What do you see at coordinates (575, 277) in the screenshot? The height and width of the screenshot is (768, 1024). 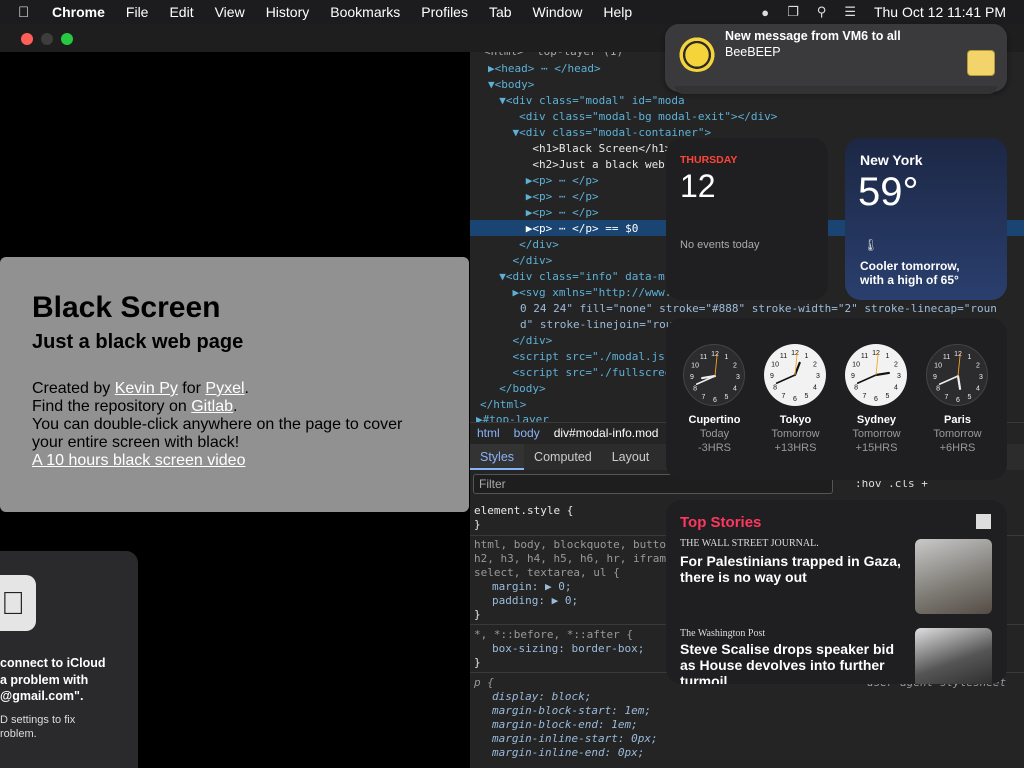 I see `dom-line: ▼<div class="info" data-m` at bounding box center [575, 277].